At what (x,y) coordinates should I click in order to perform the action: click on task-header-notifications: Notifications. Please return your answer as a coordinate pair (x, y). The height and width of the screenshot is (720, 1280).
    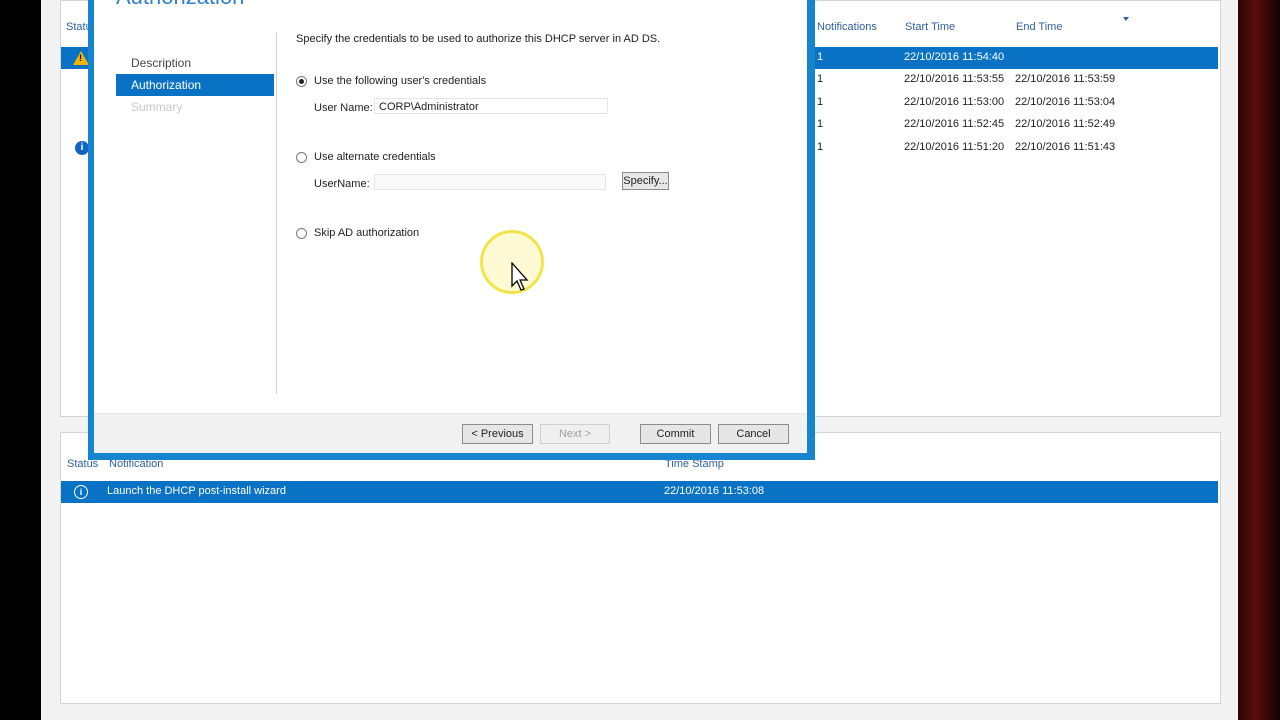
    Looking at the image, I should click on (847, 29).